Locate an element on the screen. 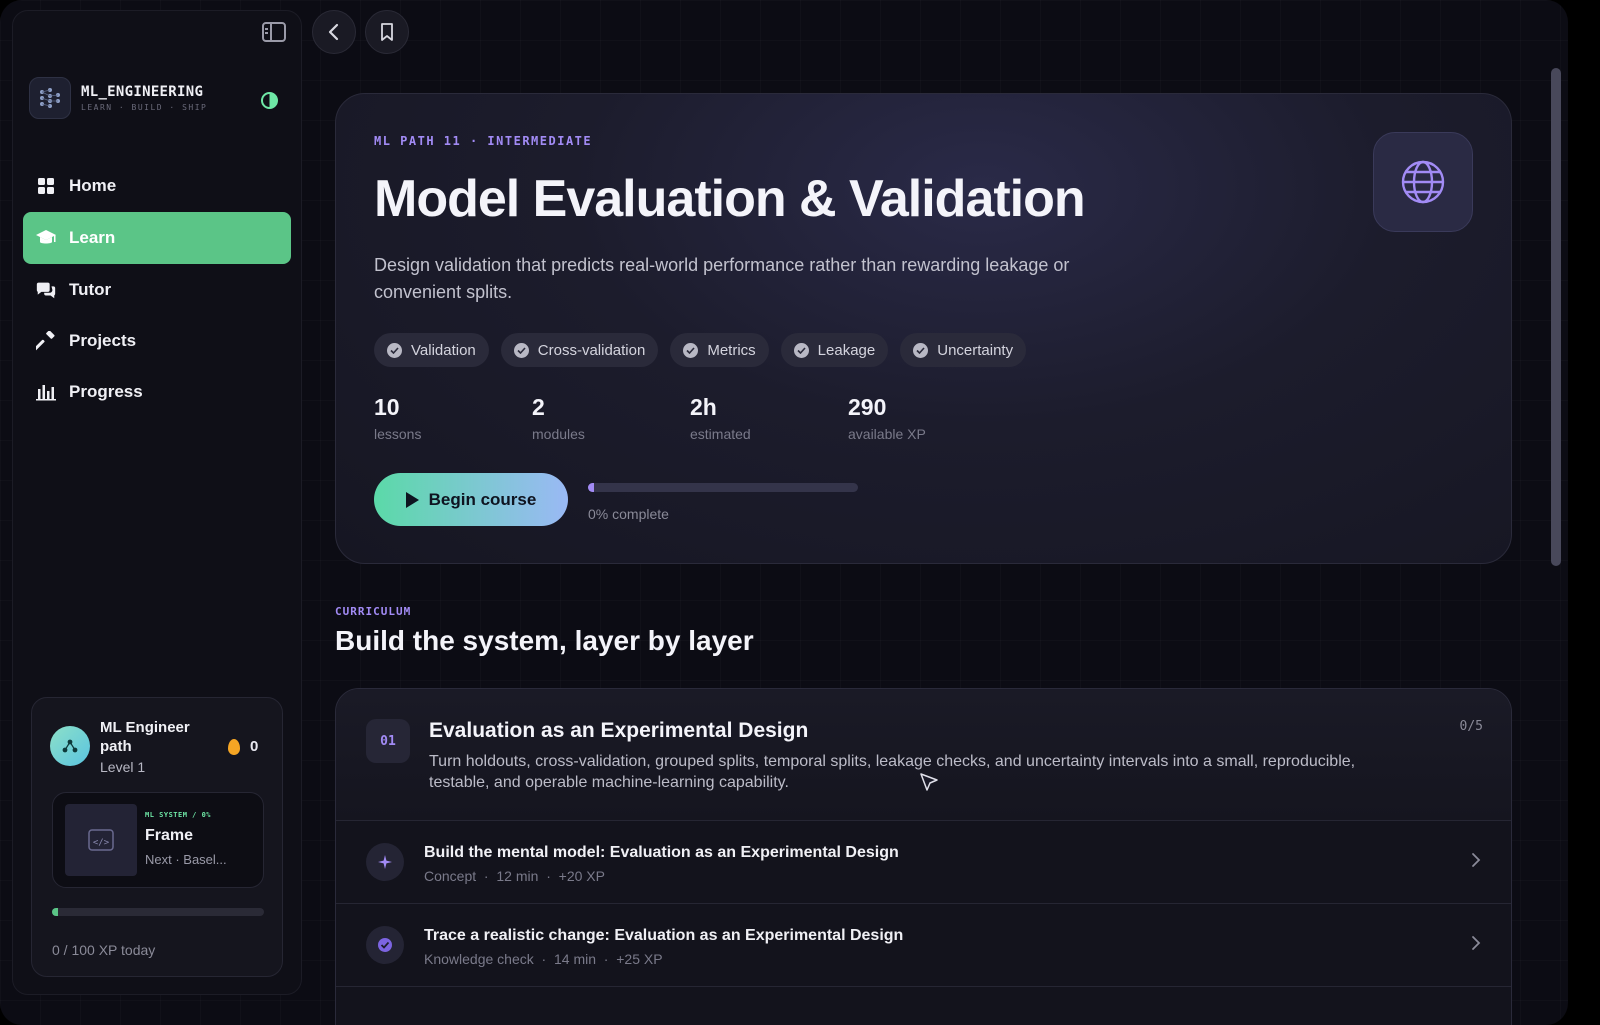 The width and height of the screenshot is (1600, 1025). tag-cross-validation: Cross-validation is located at coordinates (579, 350).